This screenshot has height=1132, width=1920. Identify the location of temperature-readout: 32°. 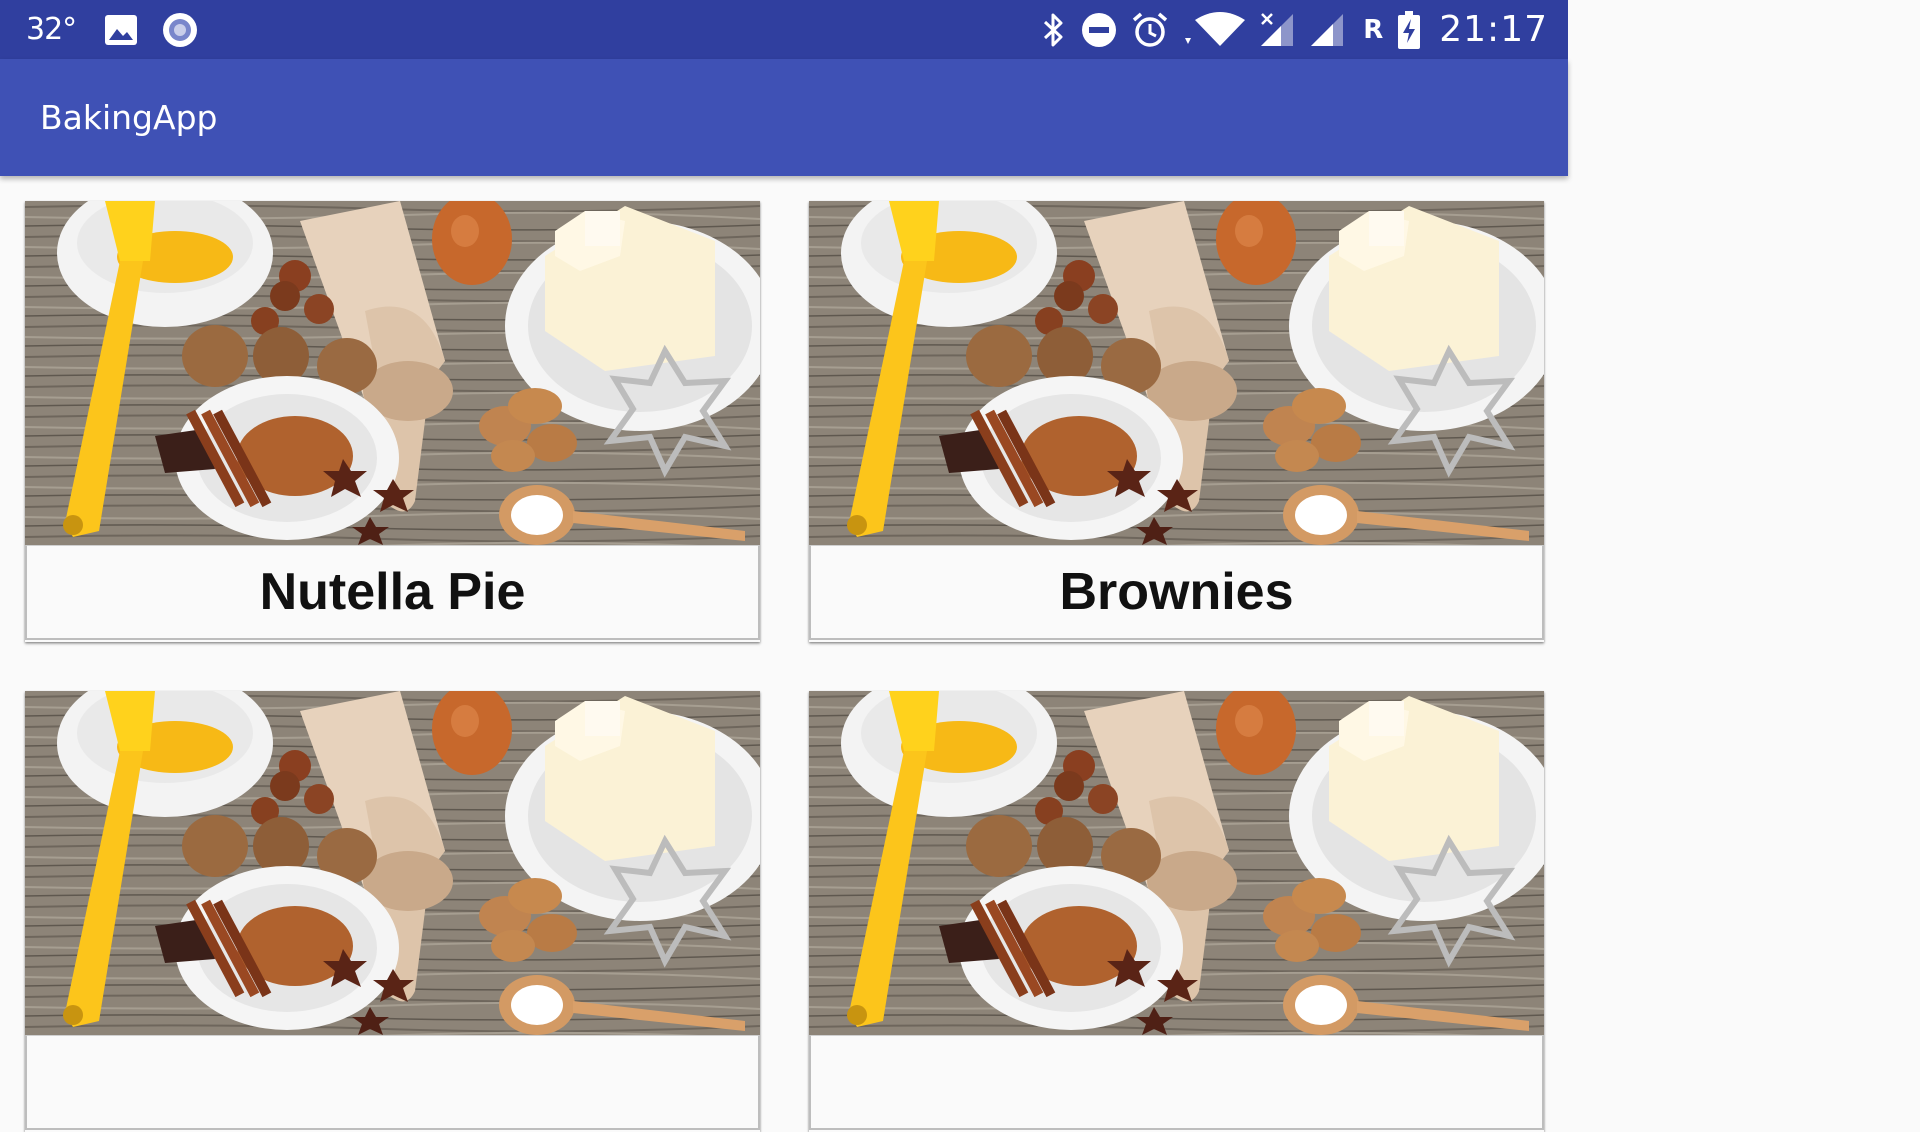
(51, 29).